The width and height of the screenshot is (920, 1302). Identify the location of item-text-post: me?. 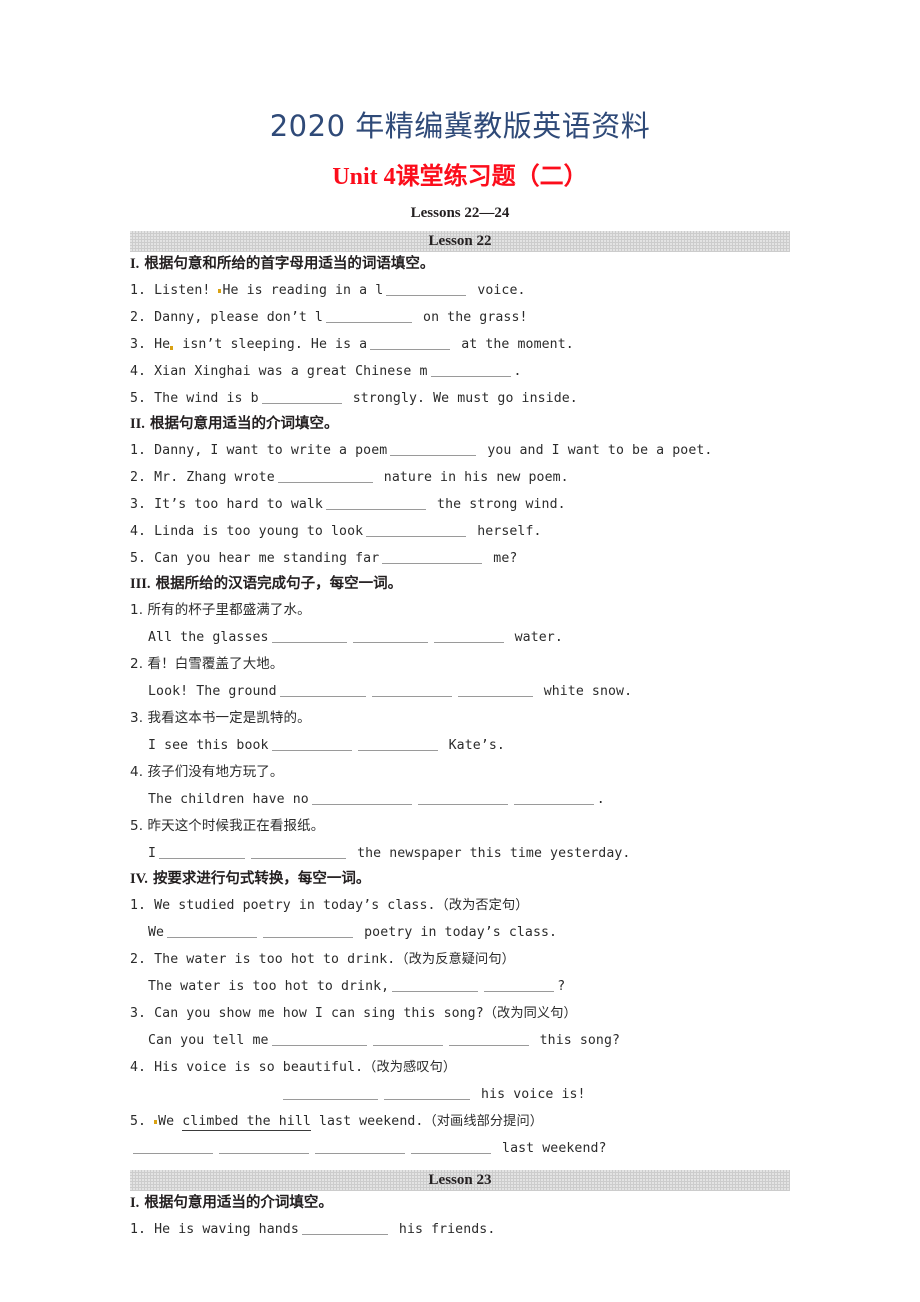
(505, 558).